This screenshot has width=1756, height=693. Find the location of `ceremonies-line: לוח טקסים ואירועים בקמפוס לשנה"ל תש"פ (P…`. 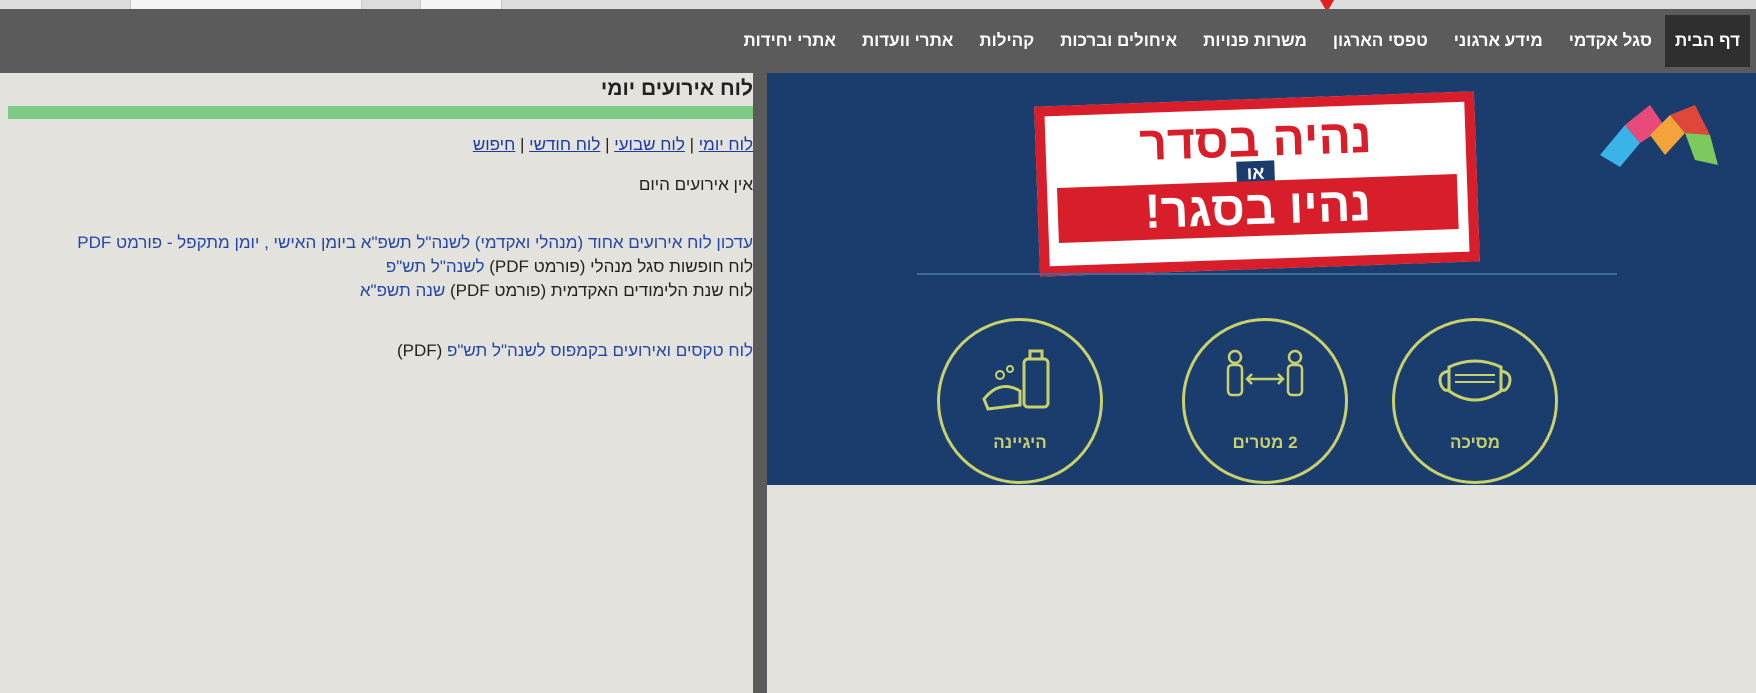

ceremonies-line: לוח טקסים ואירועים בקמפוס לשנה"ל תש"פ (P… is located at coordinates (575, 351).